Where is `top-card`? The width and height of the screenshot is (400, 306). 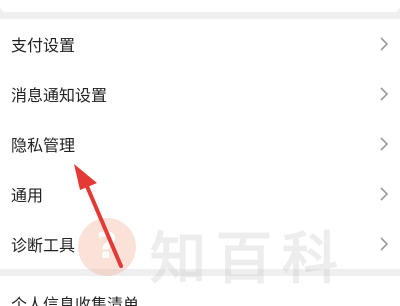
top-card is located at coordinates (200, 6).